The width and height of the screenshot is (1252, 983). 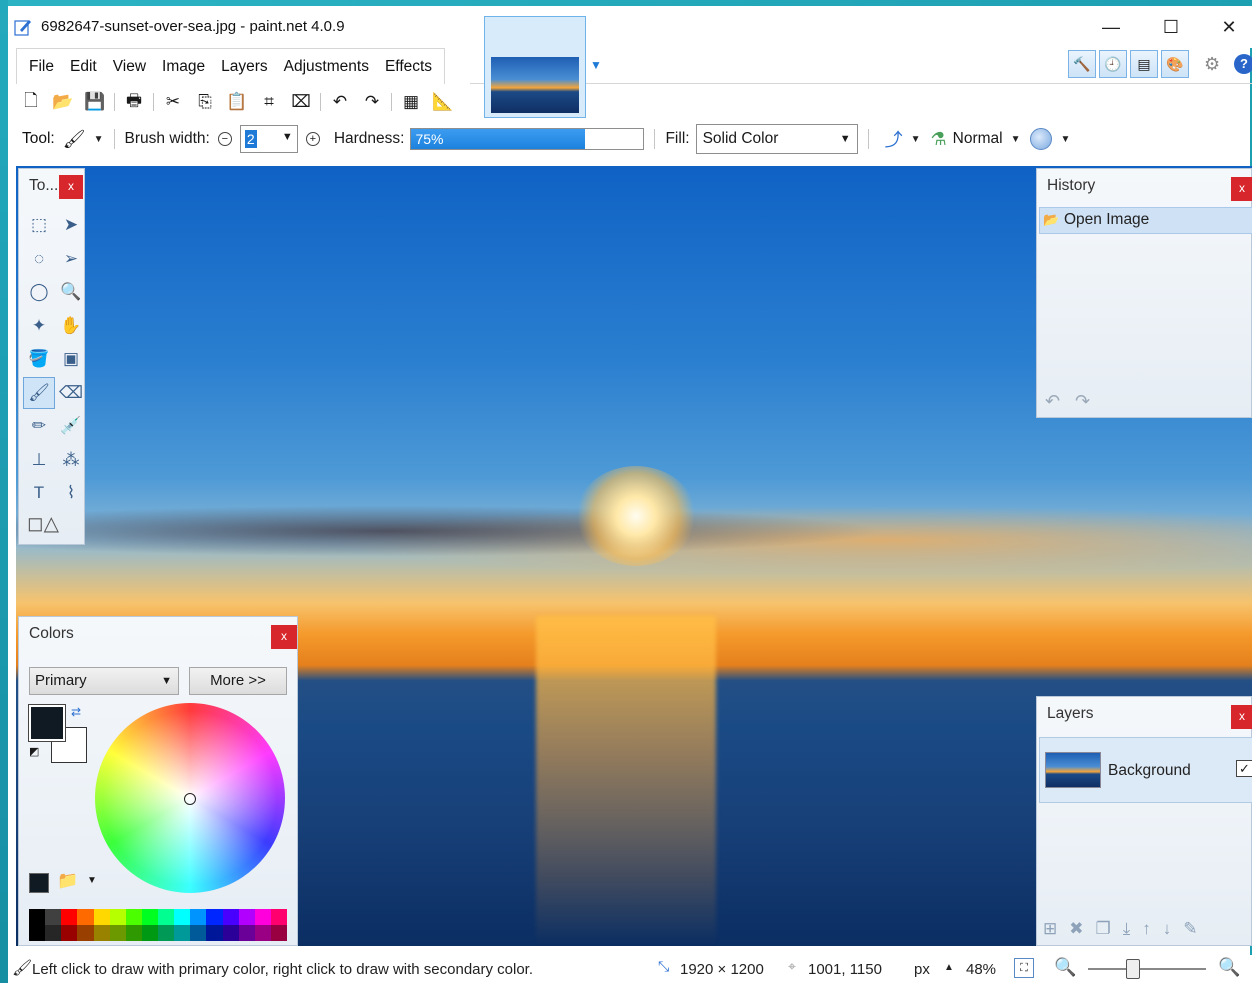 I want to click on paintbrush-tool-icon: 🖌, so click(x=39, y=392).